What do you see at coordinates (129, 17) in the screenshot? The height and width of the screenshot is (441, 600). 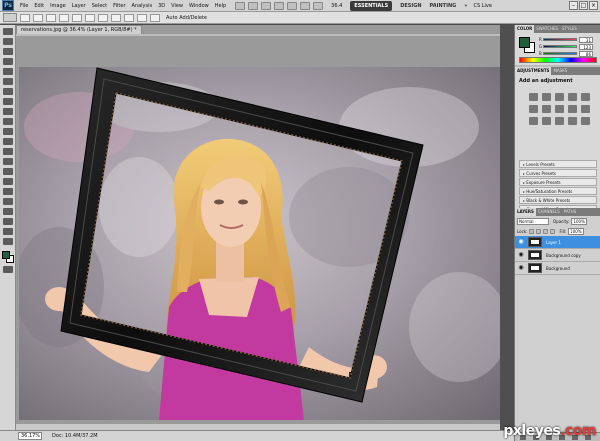 I see `polygon-icon` at bounding box center [129, 17].